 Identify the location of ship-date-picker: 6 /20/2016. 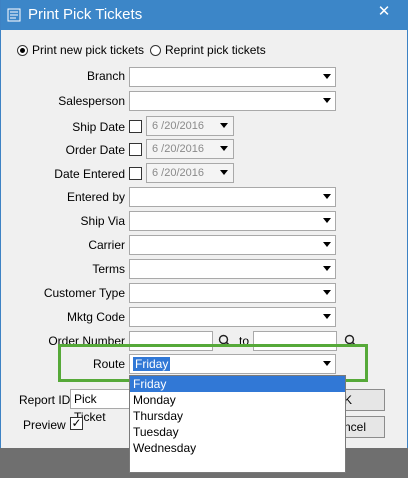
(181, 126).